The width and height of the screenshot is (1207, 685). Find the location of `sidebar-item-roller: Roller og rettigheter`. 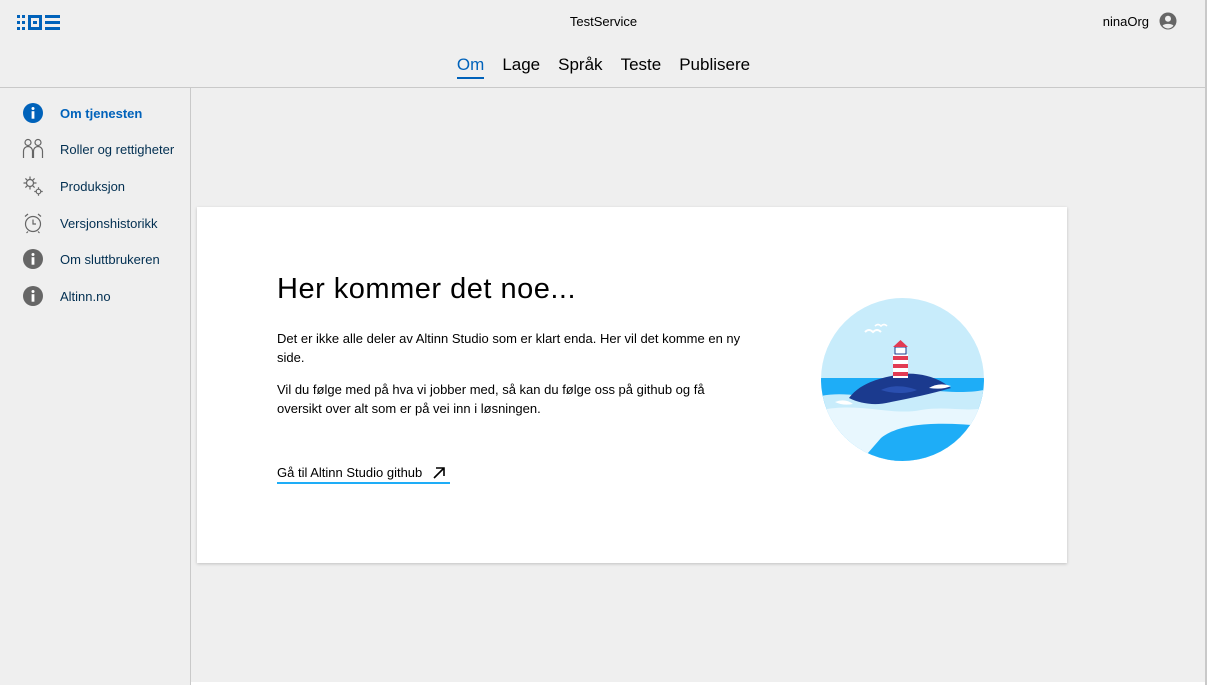

sidebar-item-roller: Roller og rettigheter is located at coordinates (95, 149).